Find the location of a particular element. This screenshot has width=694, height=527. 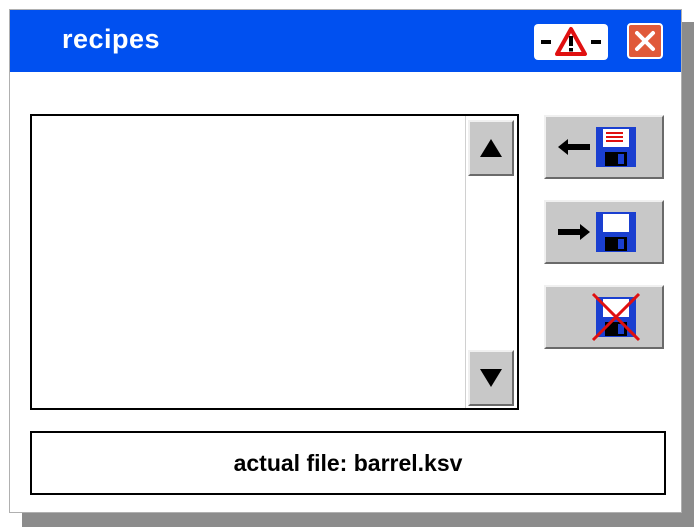

scroll-up-button is located at coordinates (491, 148).